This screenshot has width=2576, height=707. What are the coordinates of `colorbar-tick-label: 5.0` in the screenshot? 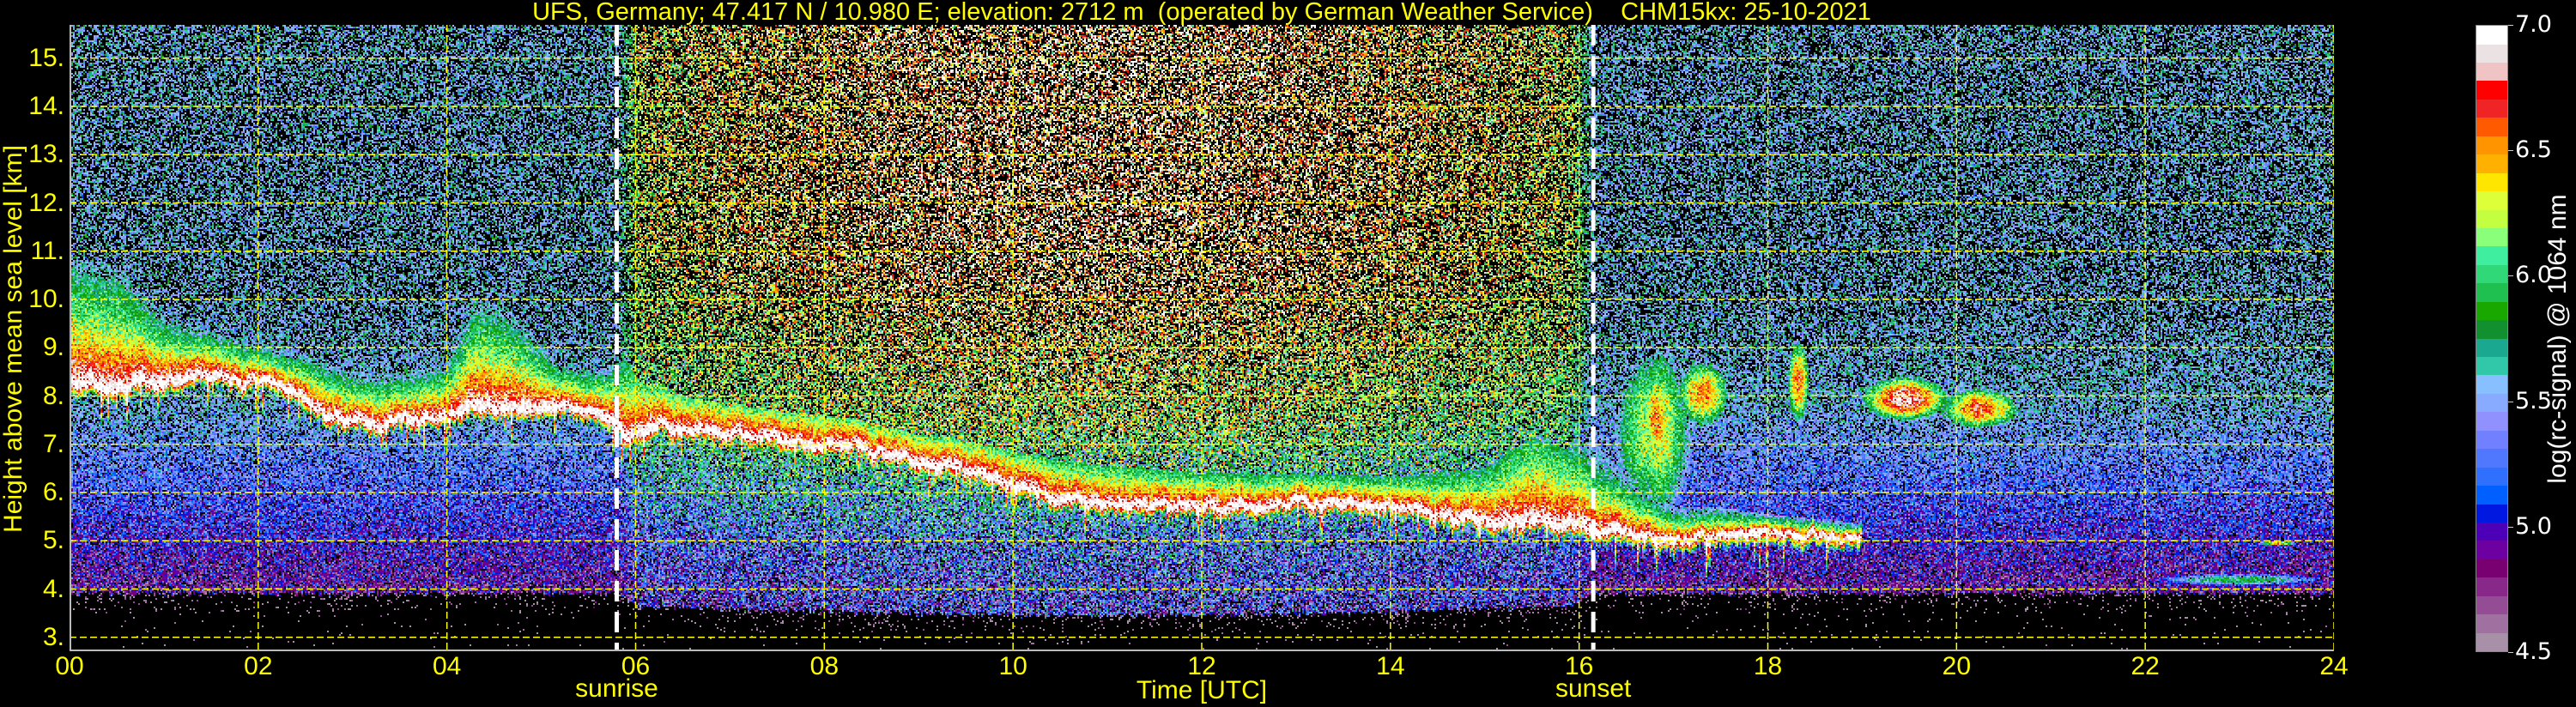 It's located at (2533, 526).